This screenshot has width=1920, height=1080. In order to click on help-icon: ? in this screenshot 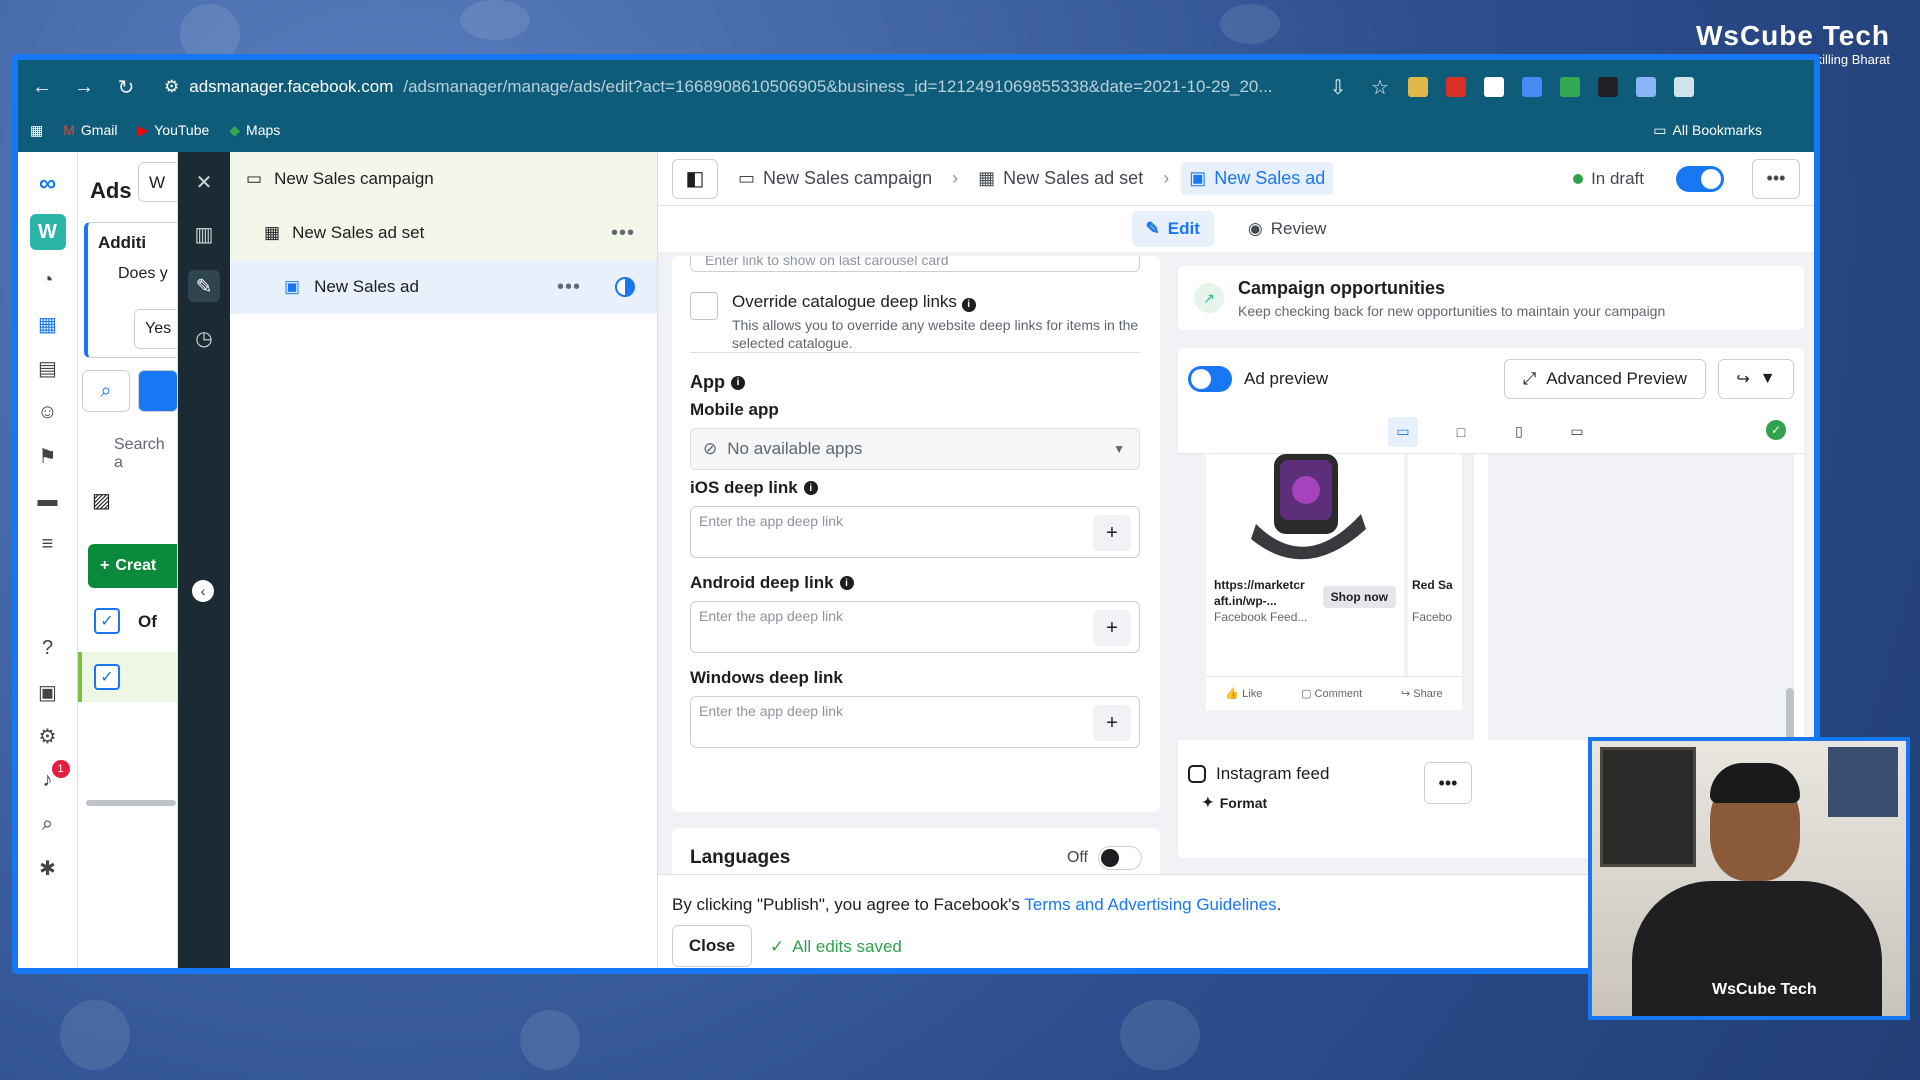, I will do `click(48, 648)`.